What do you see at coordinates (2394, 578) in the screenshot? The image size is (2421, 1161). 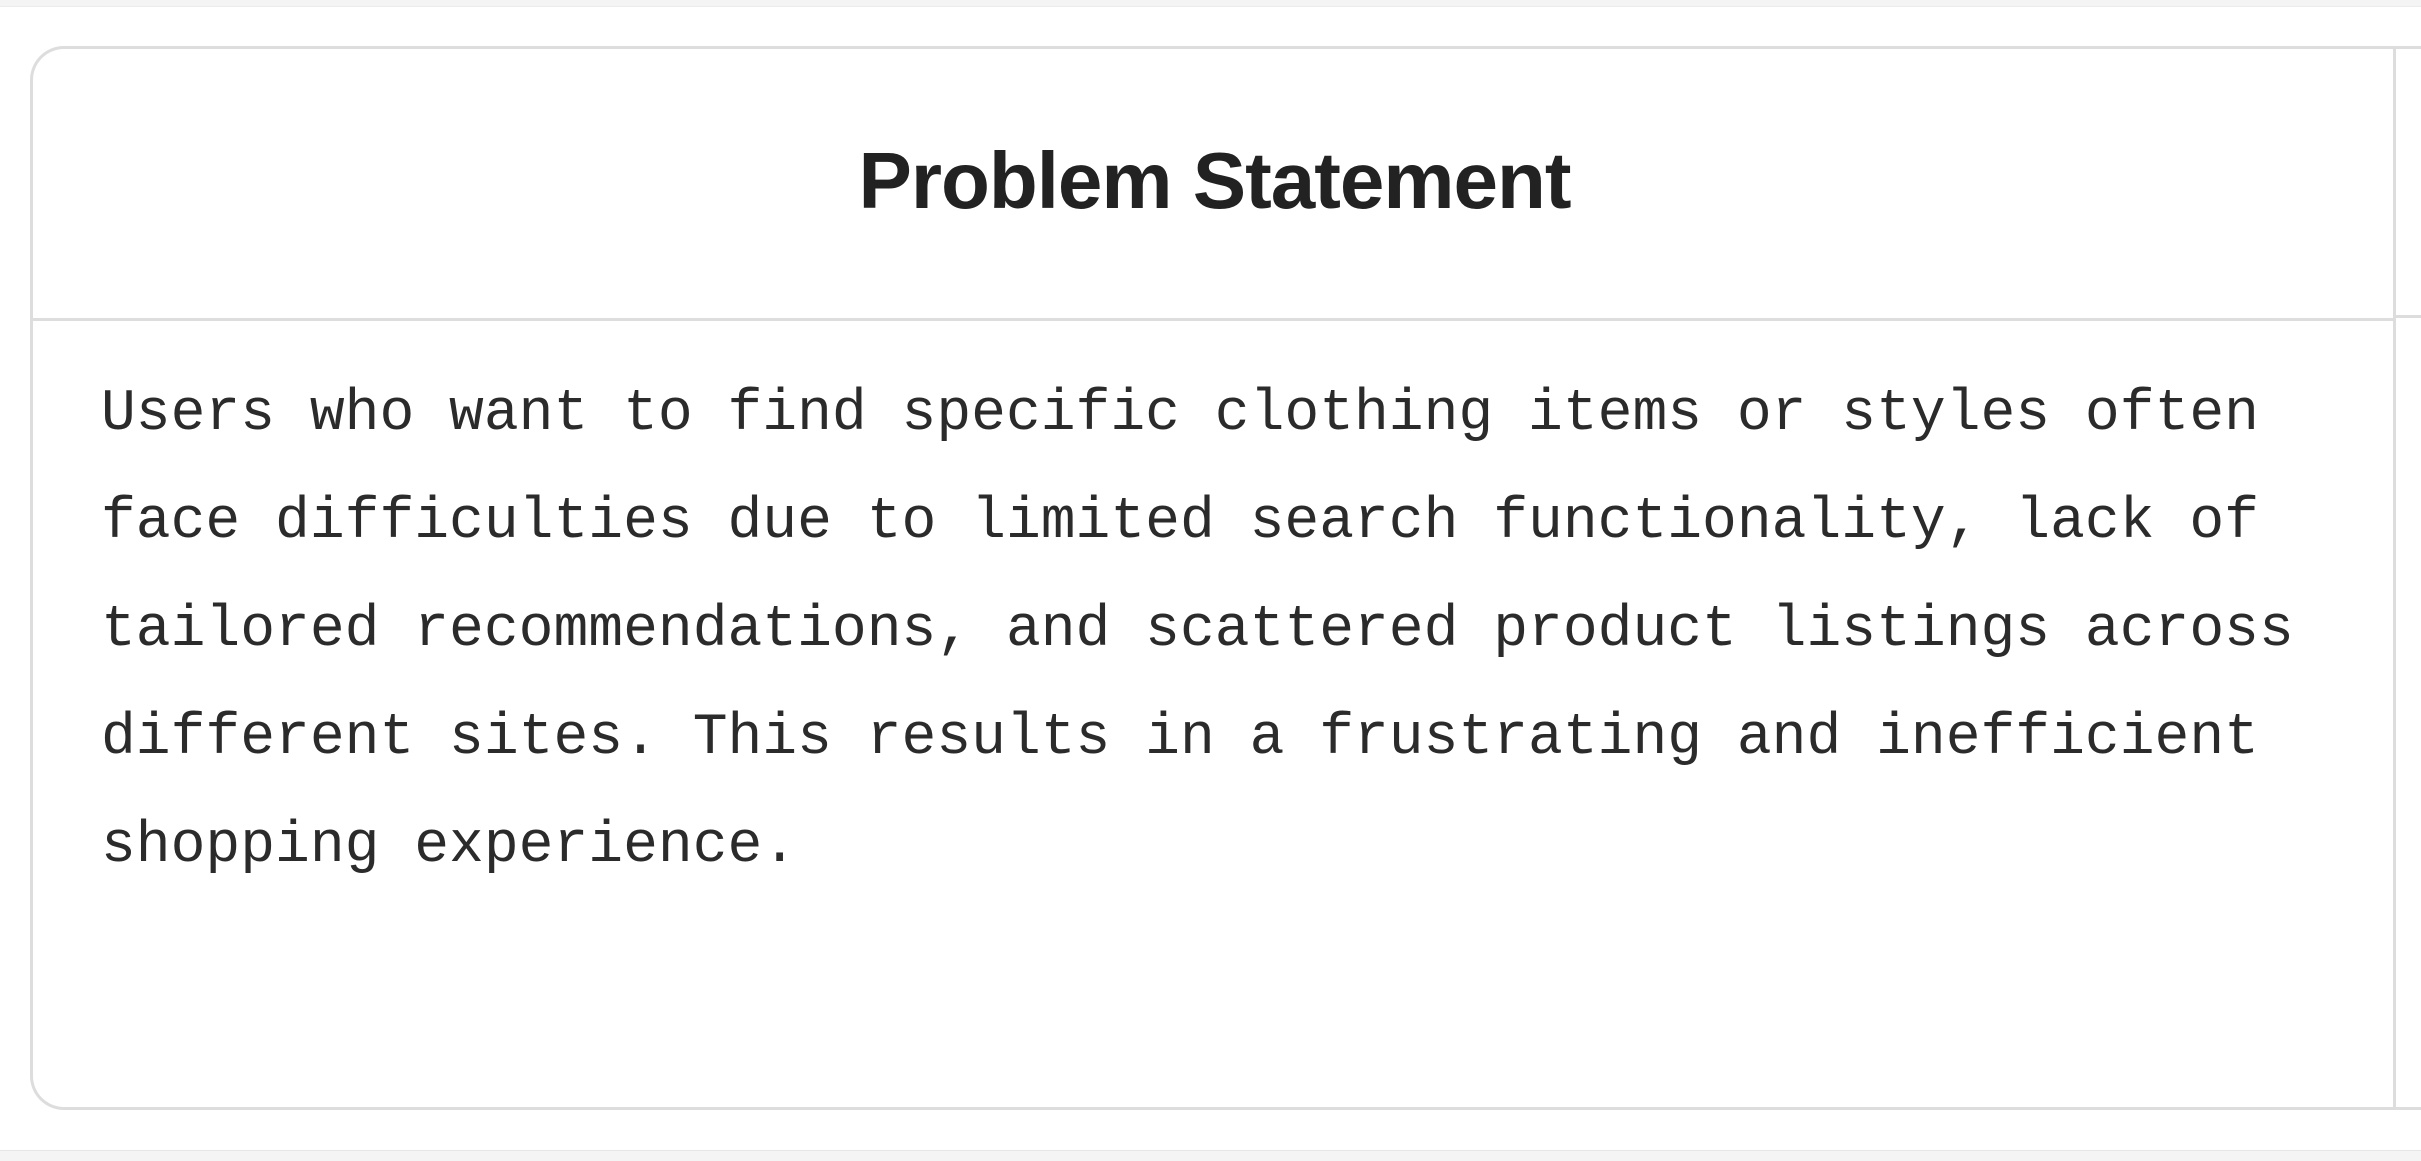 I see `adjacent-card-divider` at bounding box center [2394, 578].